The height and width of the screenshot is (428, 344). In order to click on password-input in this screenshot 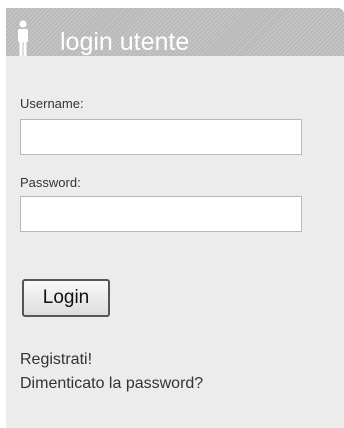, I will do `click(161, 214)`.